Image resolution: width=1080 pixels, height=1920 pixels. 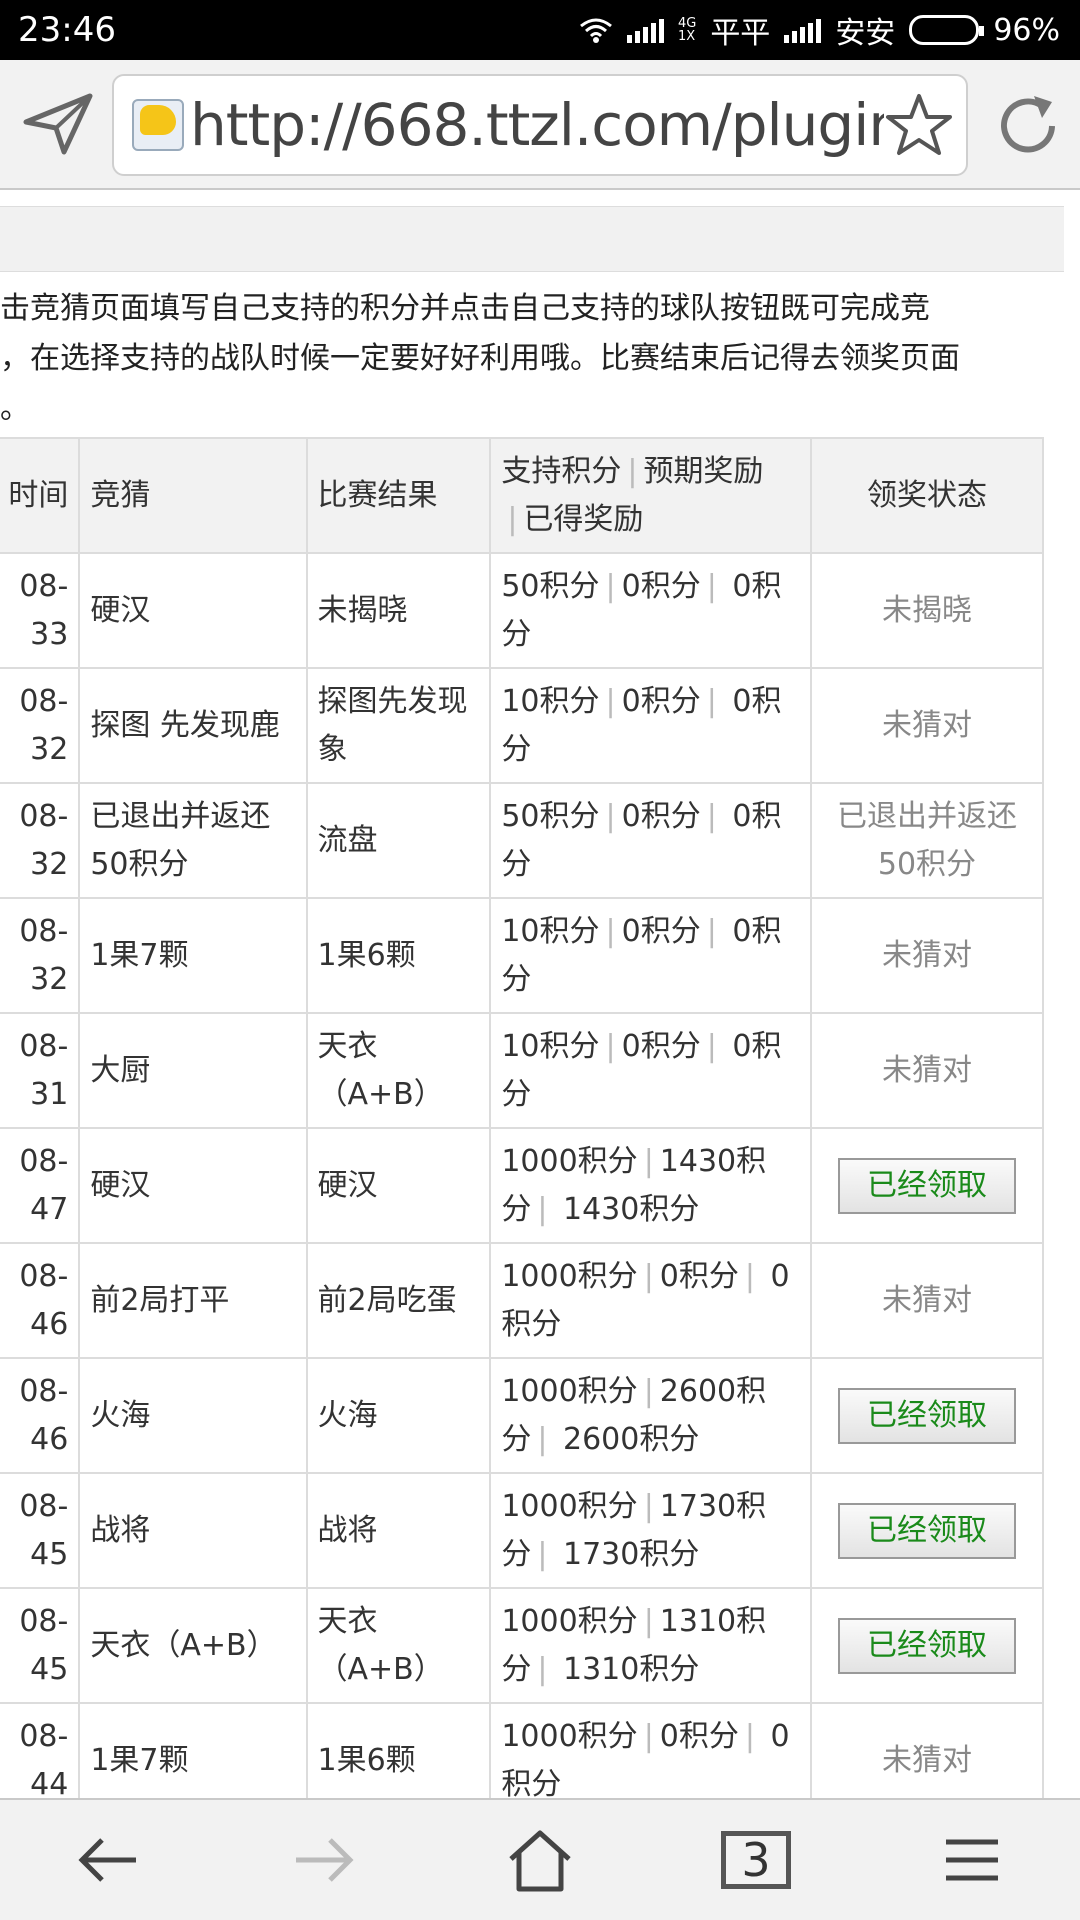 I want to click on table-row: 08- 44 1果7颗 1果6颗 1000积分 | 0积分 | 0积分 未猜对, so click(x=522, y=1750).